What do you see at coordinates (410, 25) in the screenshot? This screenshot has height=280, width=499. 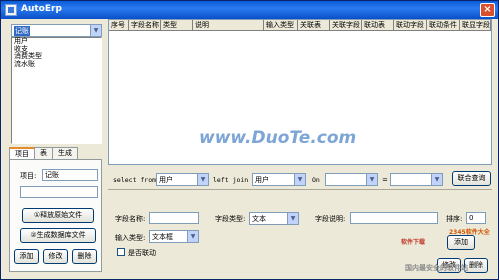 I see `grid-col-header: 联动字段` at bounding box center [410, 25].